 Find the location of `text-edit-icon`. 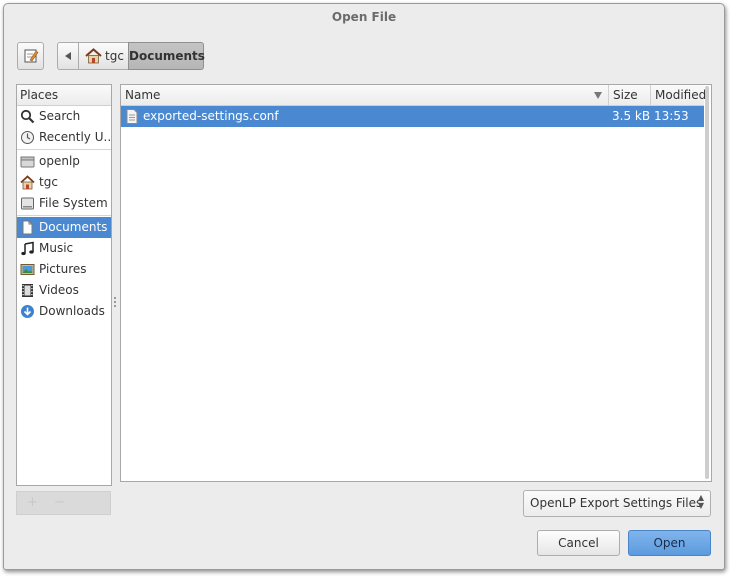

text-edit-icon is located at coordinates (31, 56).